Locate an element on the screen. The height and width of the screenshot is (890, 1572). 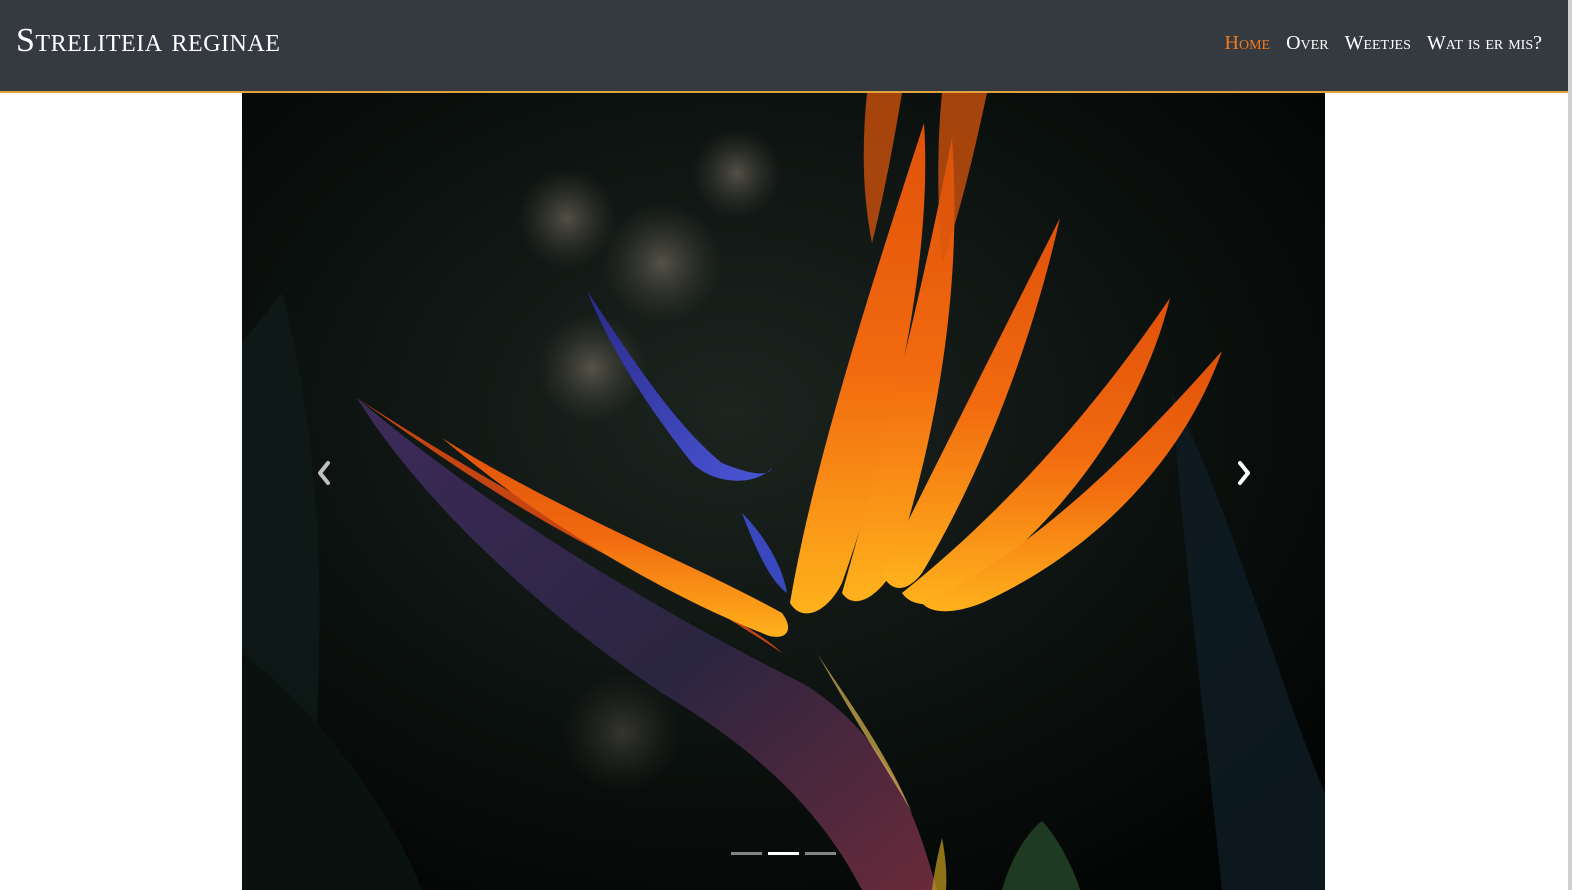
nav-link-home: Home is located at coordinates (1248, 43).